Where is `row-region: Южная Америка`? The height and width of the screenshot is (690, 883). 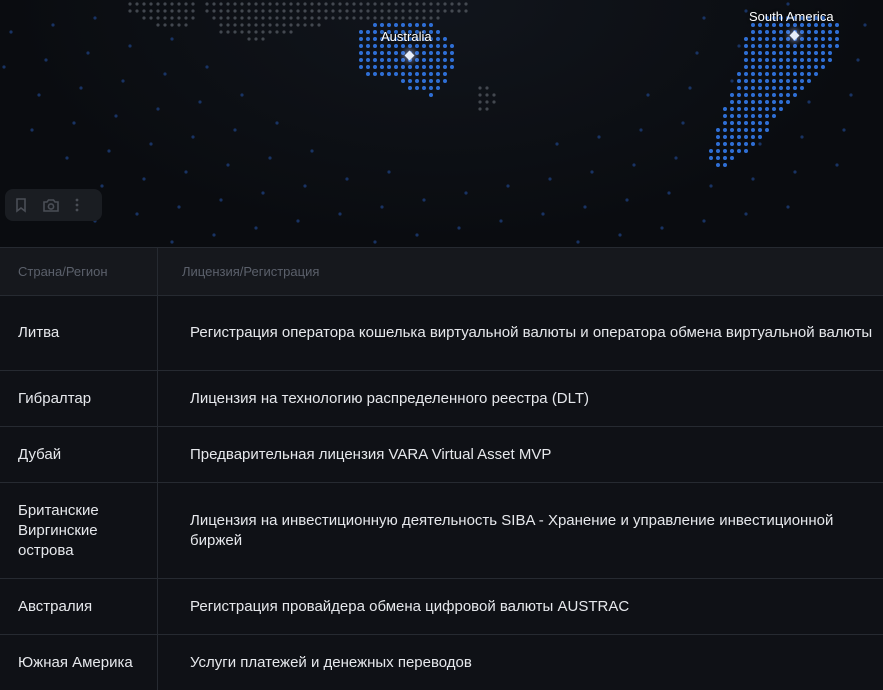 row-region: Южная Америка is located at coordinates (79, 662).